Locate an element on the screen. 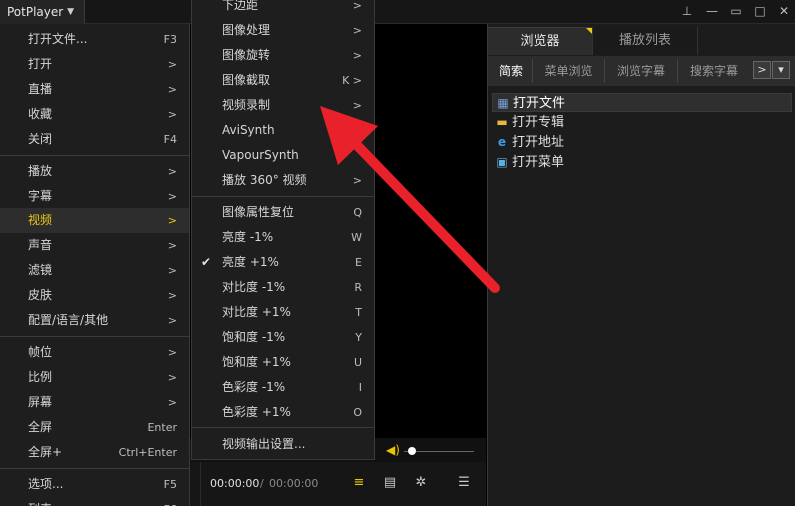  menu-item-options: 选项... F5 is located at coordinates (94, 484).